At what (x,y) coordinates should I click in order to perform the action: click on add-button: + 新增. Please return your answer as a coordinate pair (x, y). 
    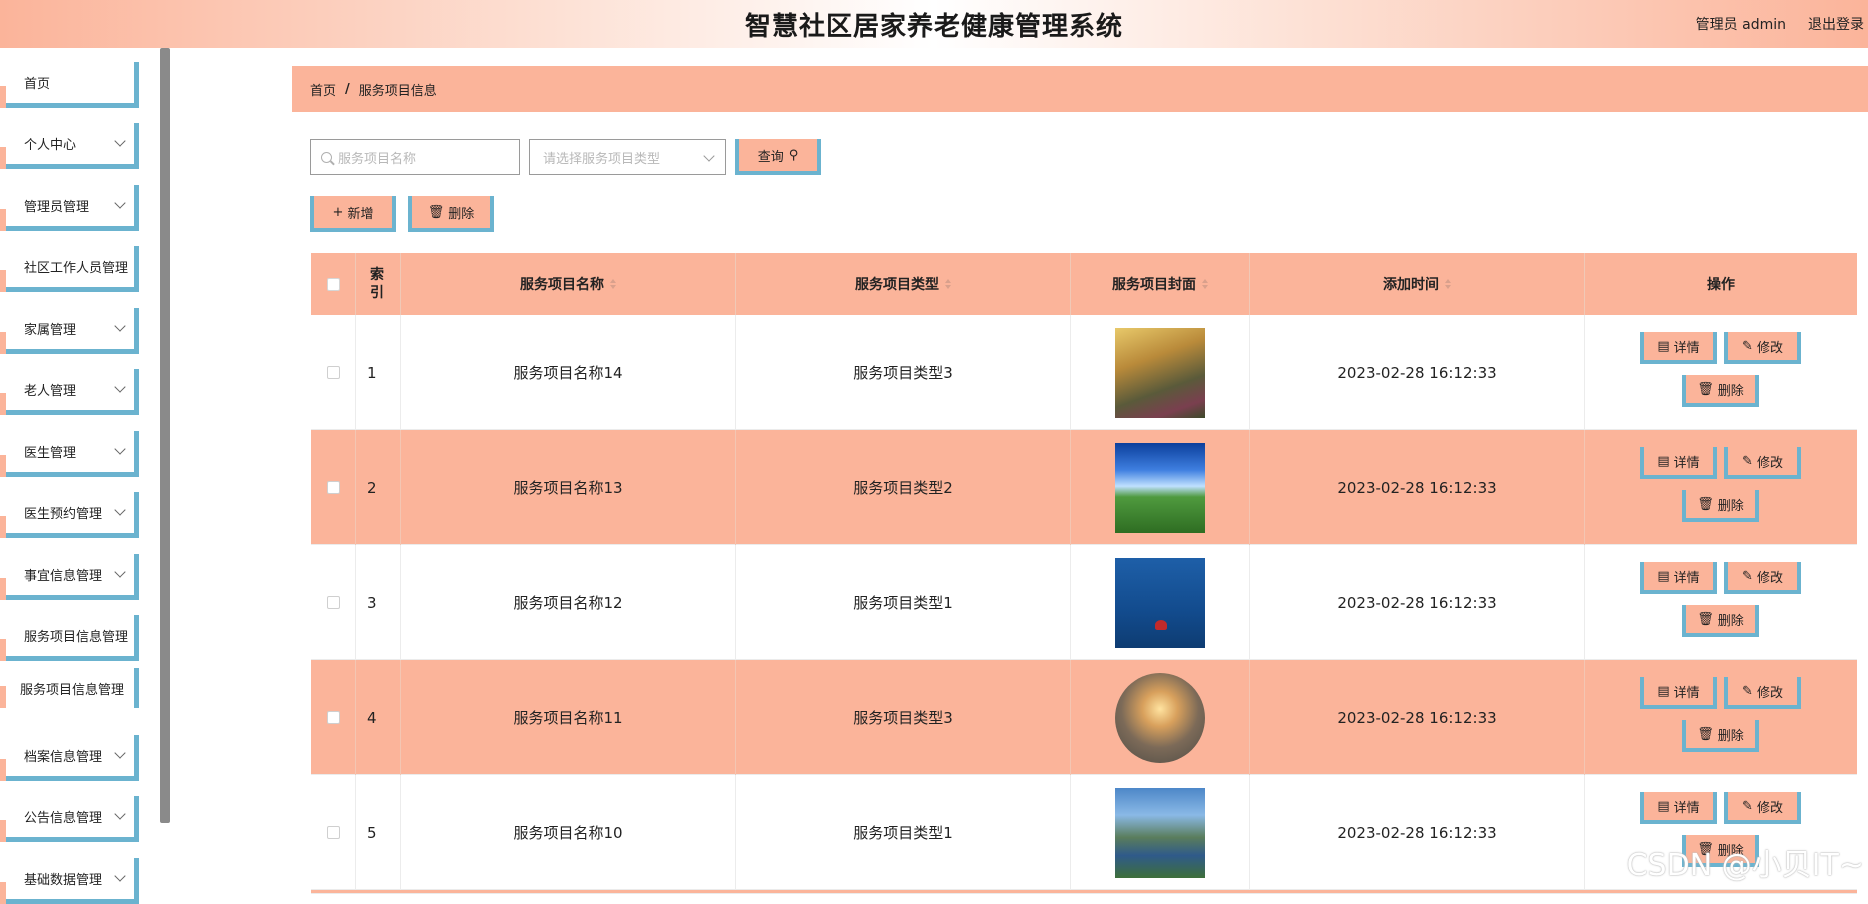
    Looking at the image, I should click on (353, 214).